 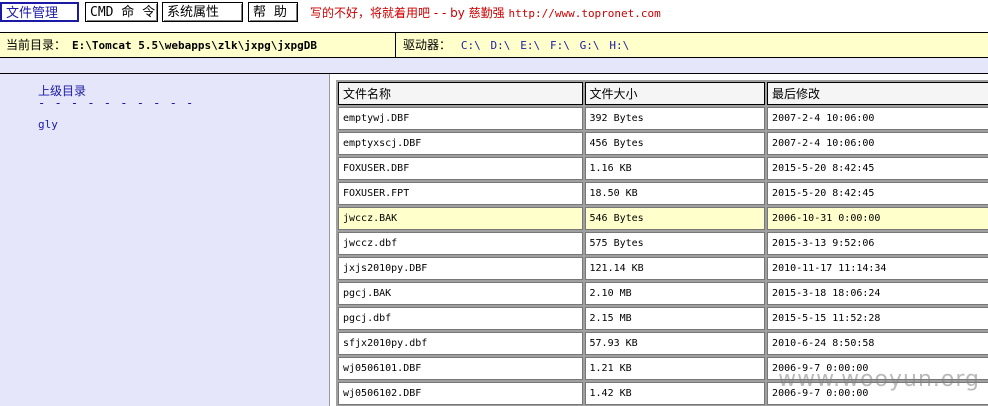 What do you see at coordinates (460, 368) in the screenshot?
I see `file-name-cell: wj0506101.DBF` at bounding box center [460, 368].